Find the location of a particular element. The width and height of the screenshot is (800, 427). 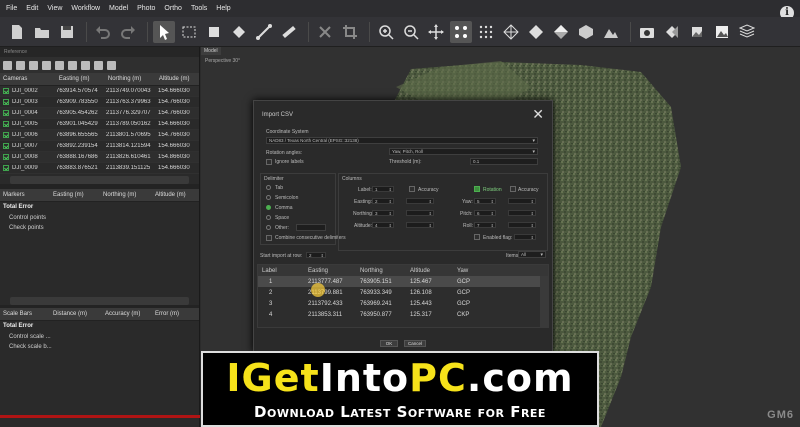

tab-model: Model is located at coordinates (211, 51).